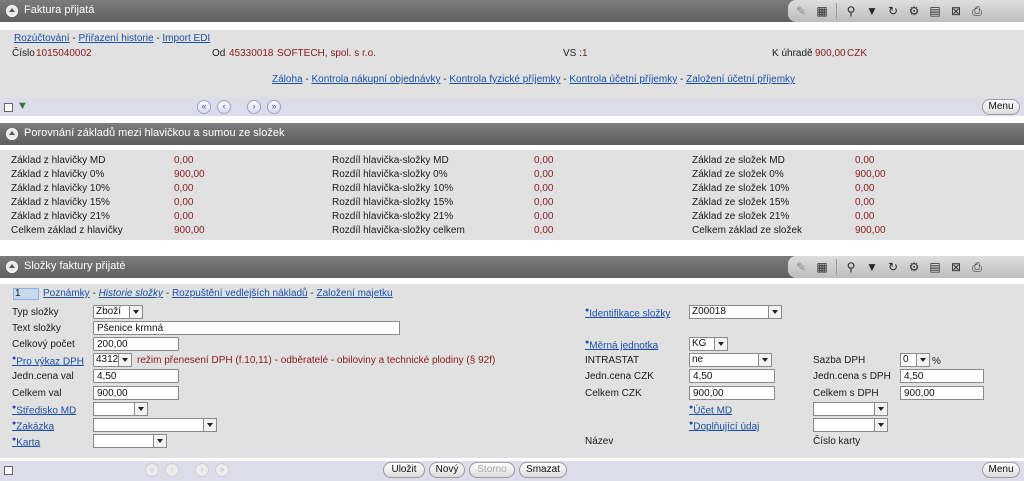  What do you see at coordinates (131, 293) in the screenshot?
I see `link-historie-slozky: Historie složky` at bounding box center [131, 293].